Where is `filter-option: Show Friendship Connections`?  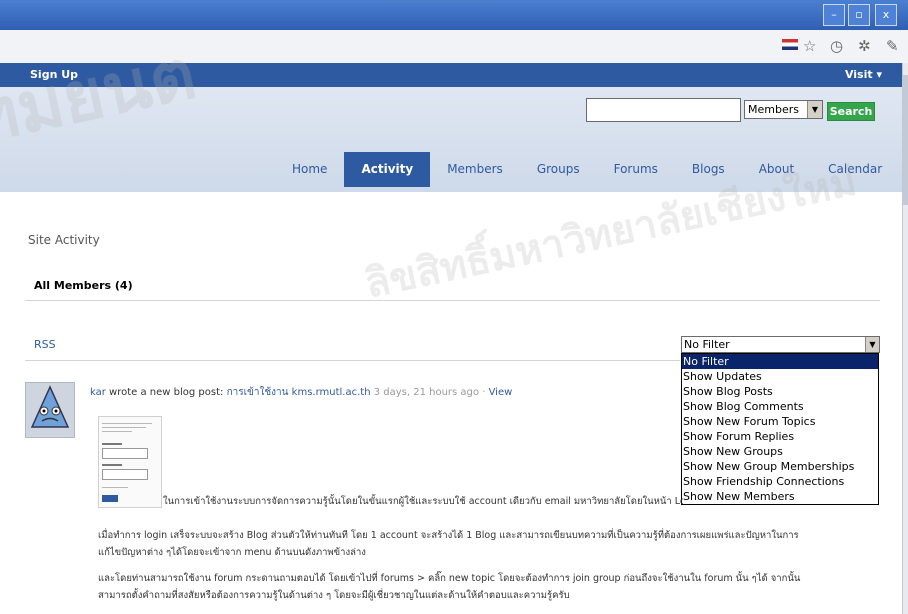 filter-option: Show Friendship Connections is located at coordinates (780, 481).